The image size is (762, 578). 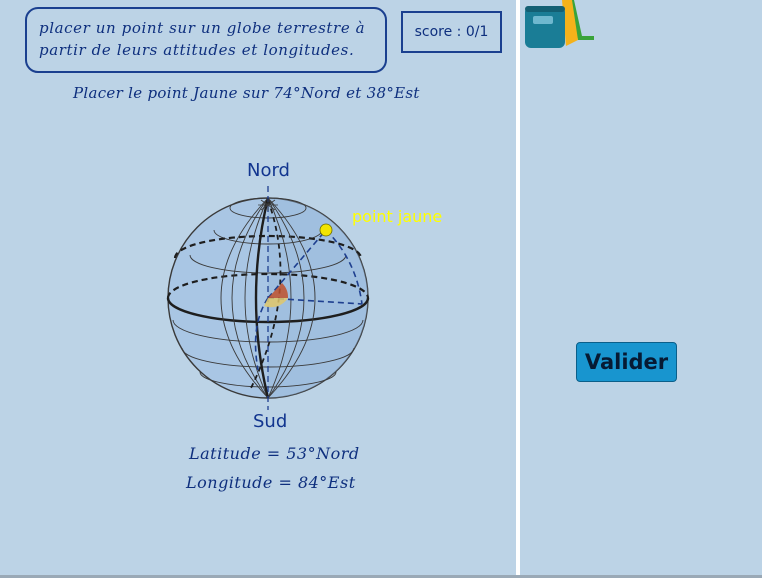 I want to click on score-box: score : 0/1, so click(x=451, y=32).